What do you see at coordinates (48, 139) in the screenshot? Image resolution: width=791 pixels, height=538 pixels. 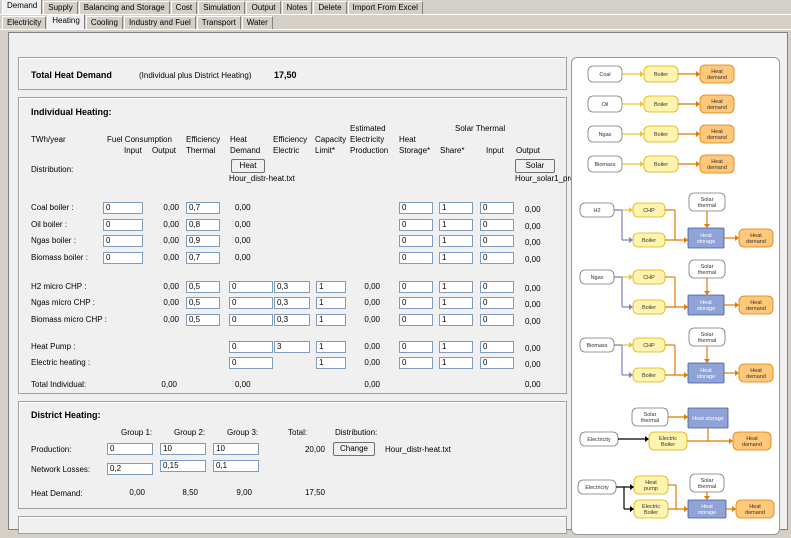 I see `header-twh: TWh/year` at bounding box center [48, 139].